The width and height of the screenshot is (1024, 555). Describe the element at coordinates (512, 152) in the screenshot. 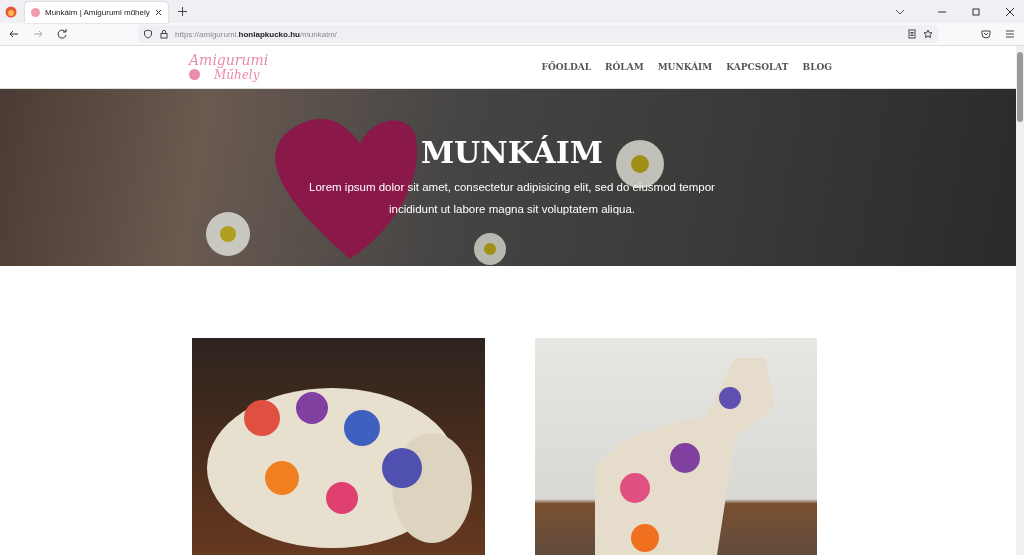

I see `page-title: MUNKÁIM` at that location.